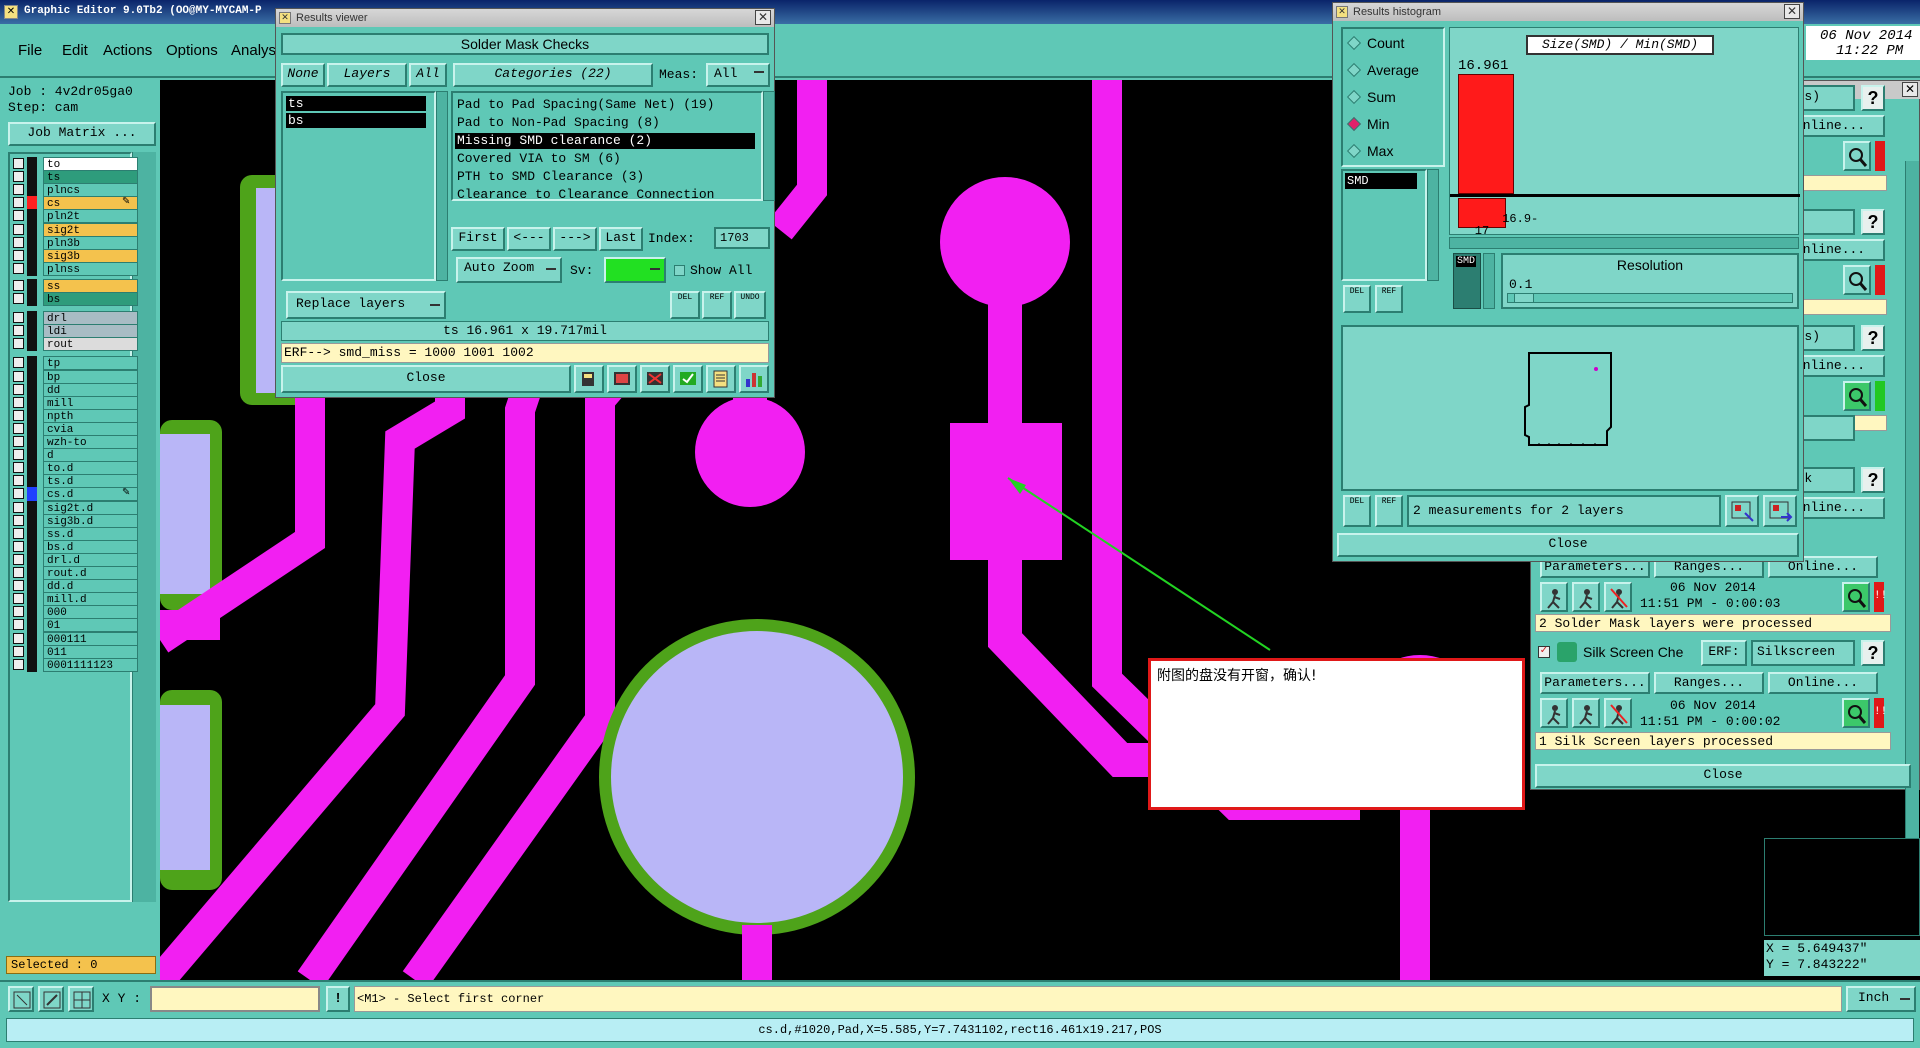 The width and height of the screenshot is (1920, 1048). I want to click on layer-row-ldi: ldi, so click(74, 331).